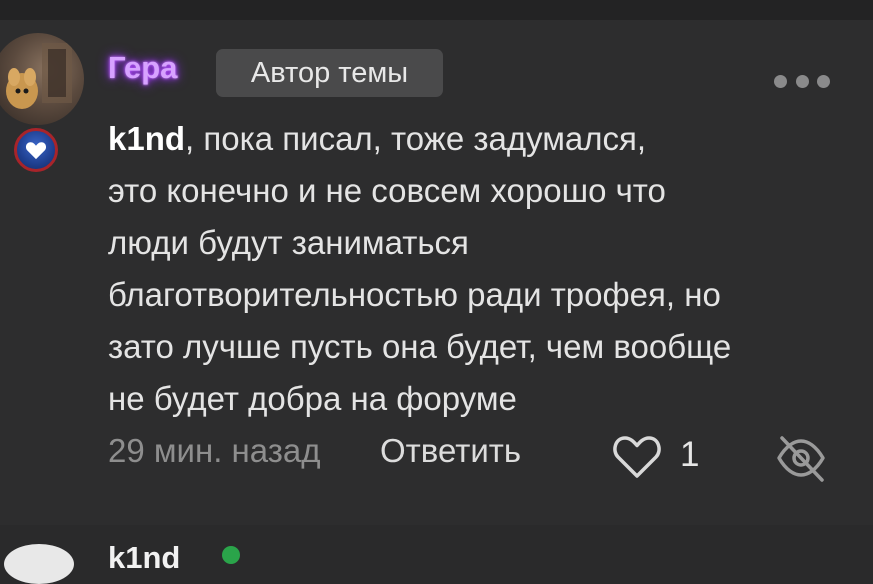 Image resolution: width=873 pixels, height=584 pixels. I want to click on heart-icon, so click(637, 457).